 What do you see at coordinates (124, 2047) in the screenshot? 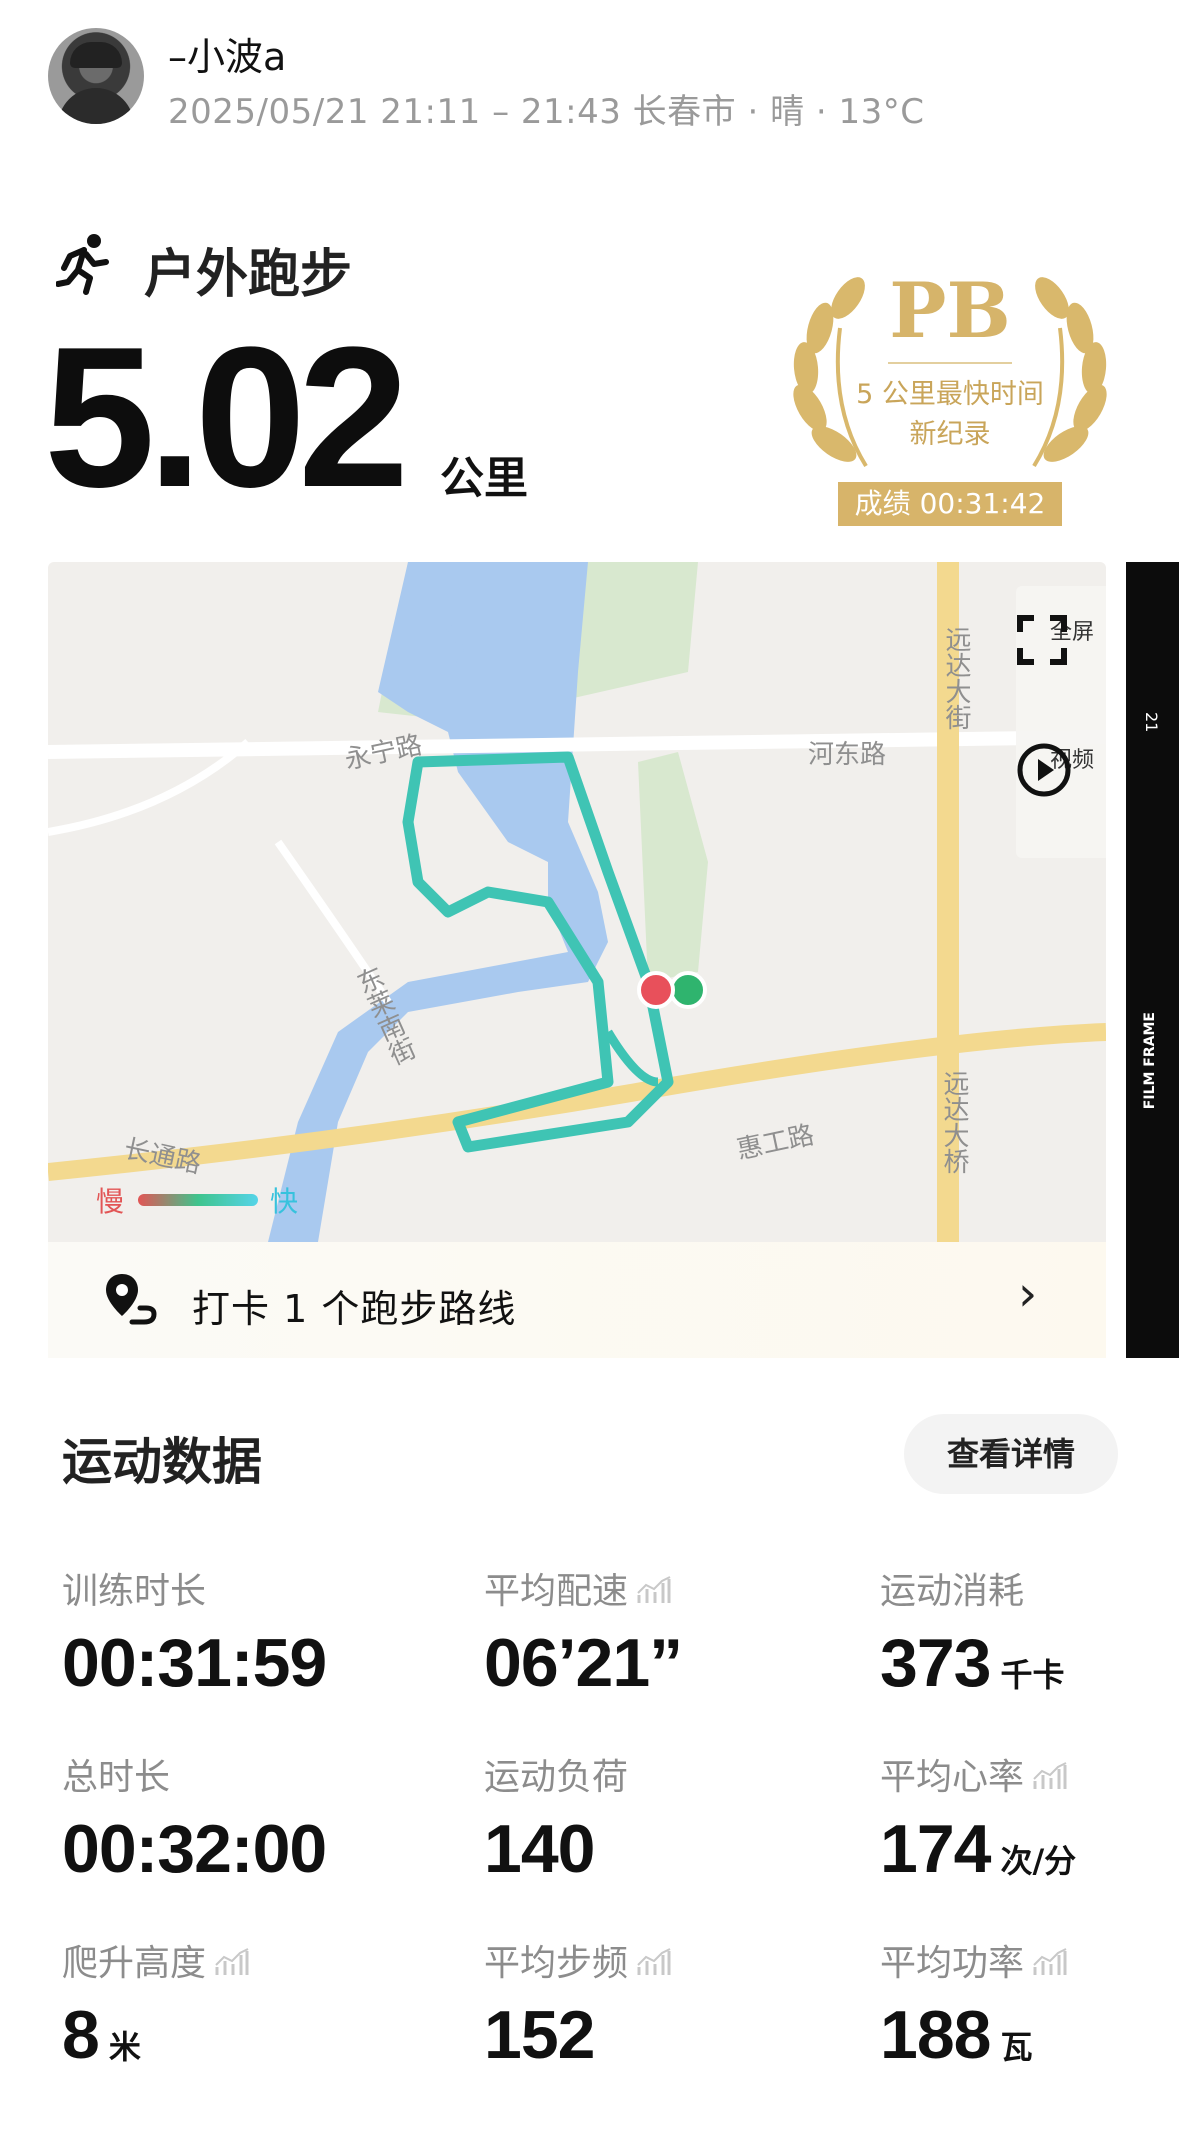
I see `stat-unit: 米` at bounding box center [124, 2047].